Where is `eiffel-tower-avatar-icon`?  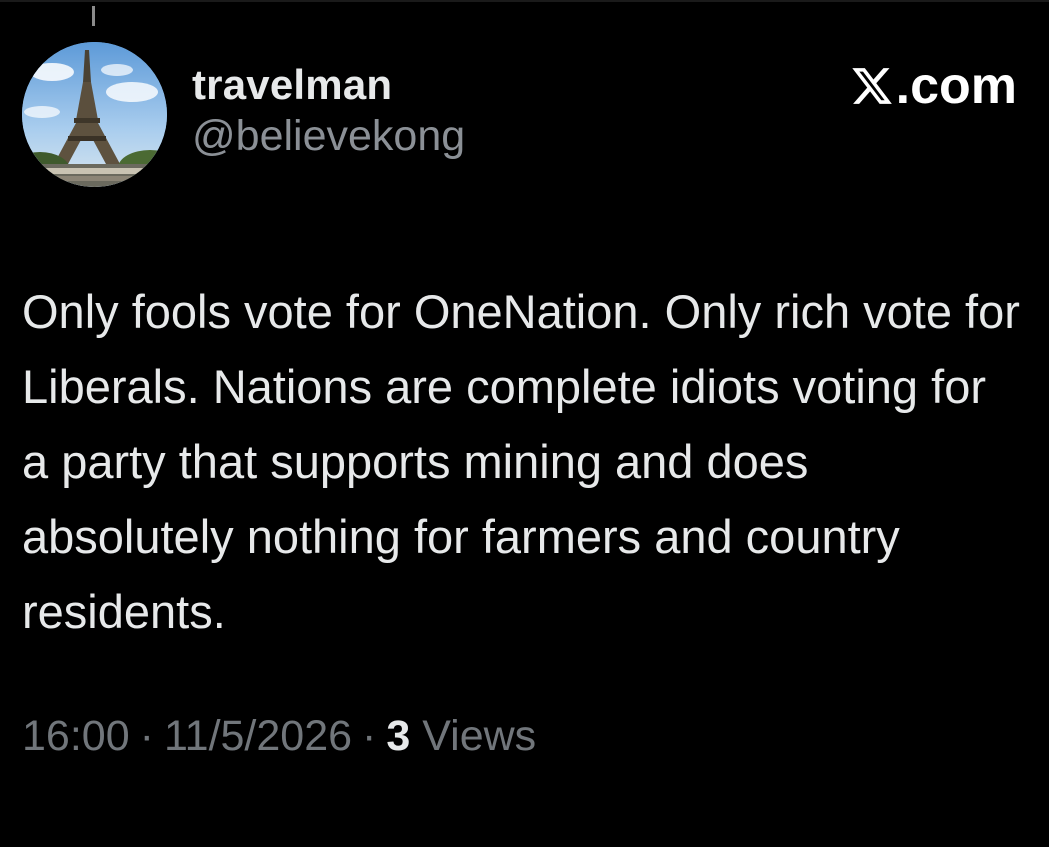
eiffel-tower-avatar-icon is located at coordinates (94, 114).